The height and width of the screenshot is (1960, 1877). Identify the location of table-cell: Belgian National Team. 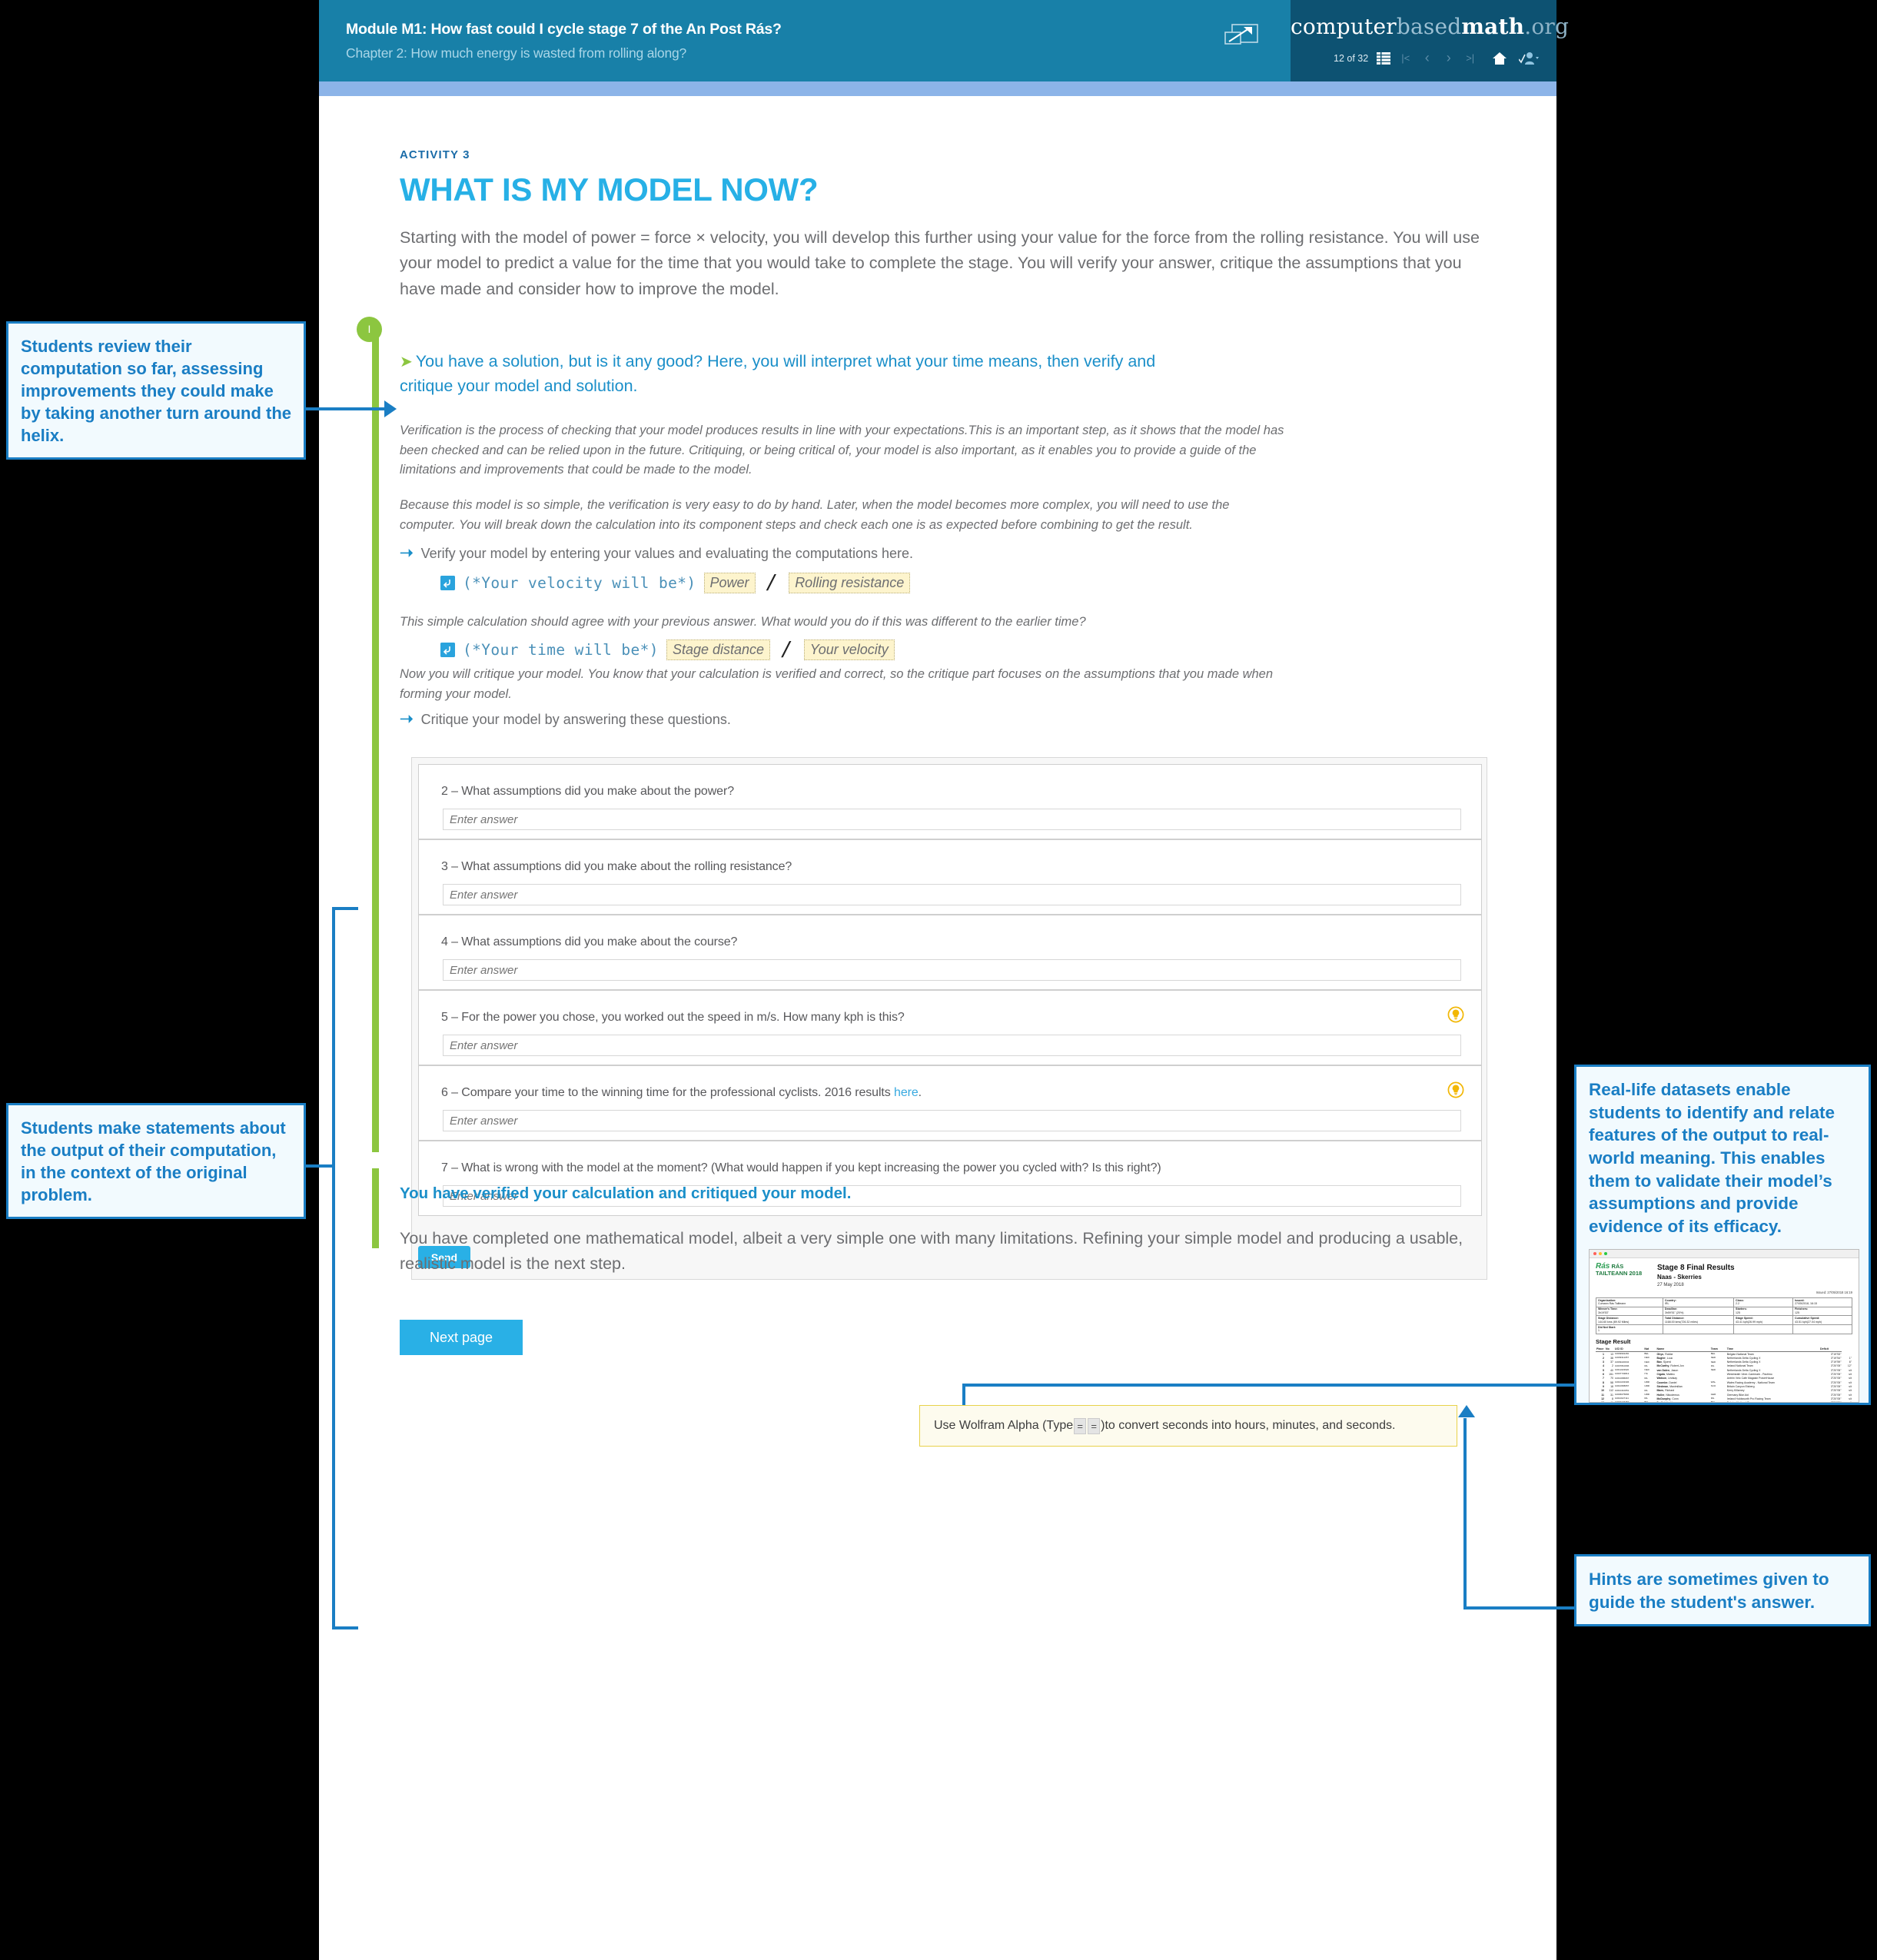
(1773, 1401).